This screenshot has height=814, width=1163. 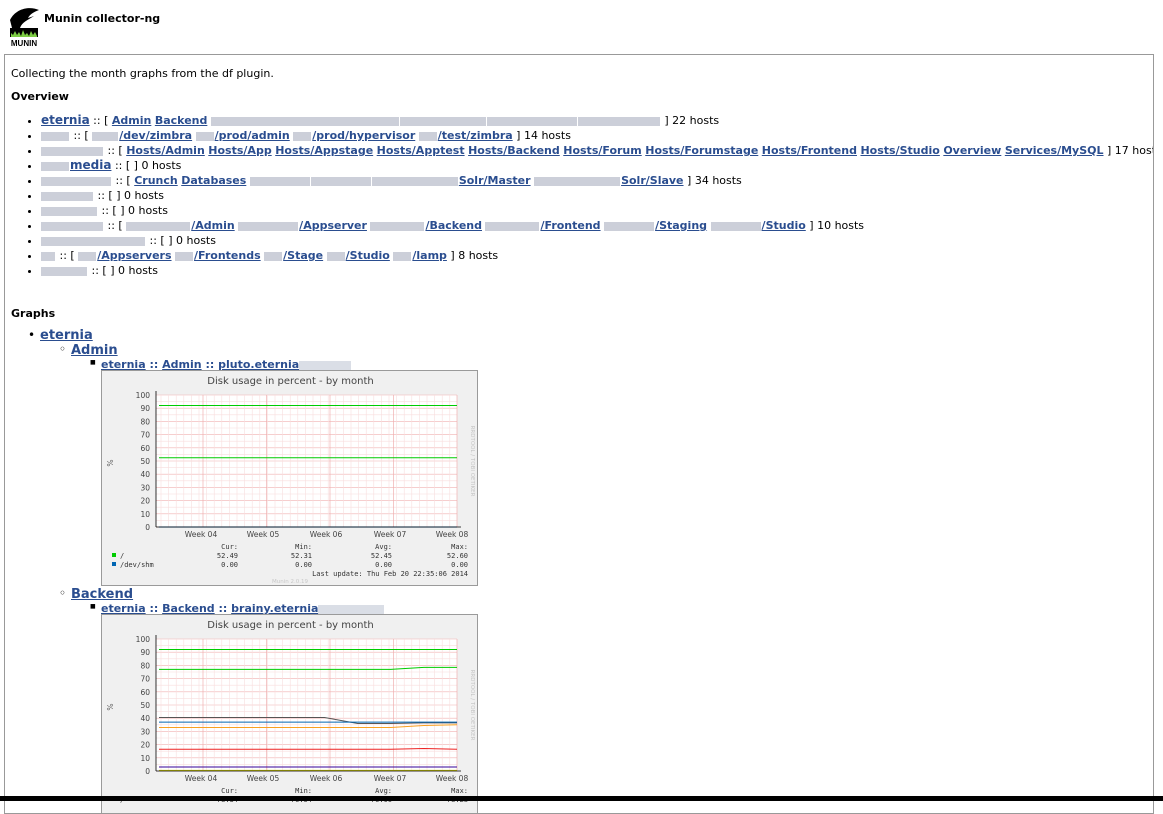 I want to click on y-axis-label: %, so click(x=110, y=706).